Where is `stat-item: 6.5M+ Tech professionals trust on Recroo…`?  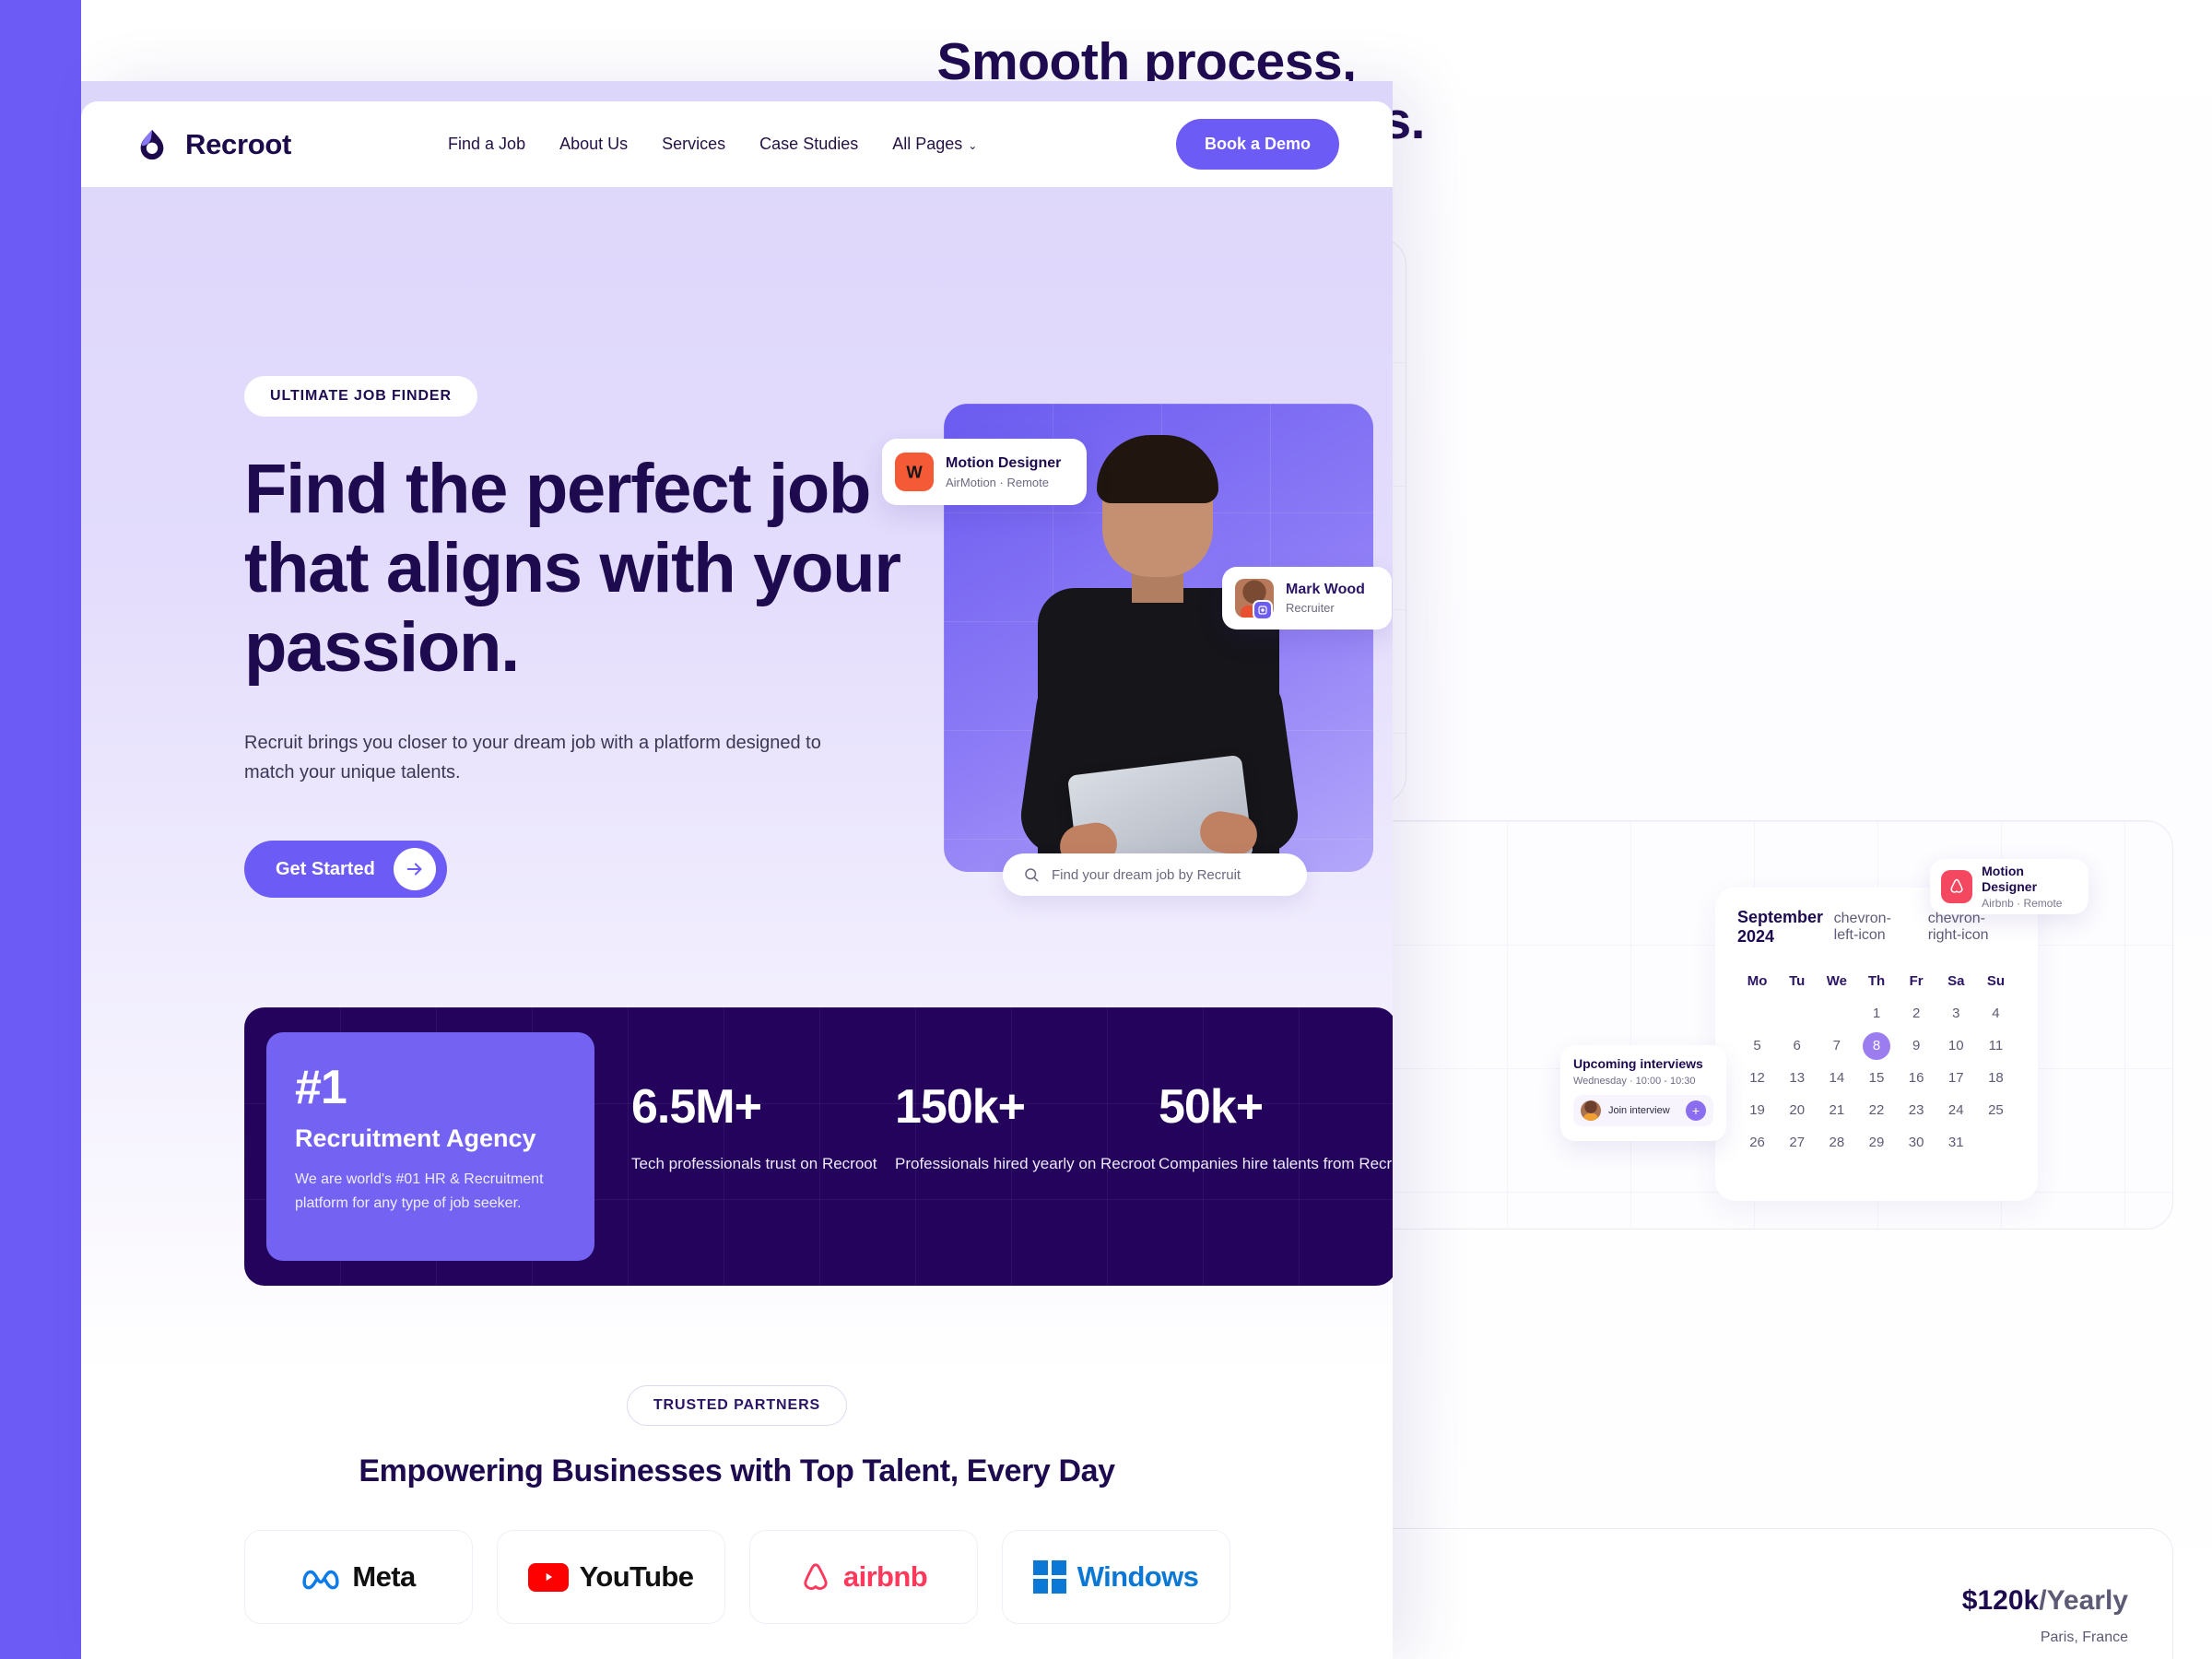 stat-item: 6.5M+ Tech professionals trust on Recroo… is located at coordinates (763, 1128).